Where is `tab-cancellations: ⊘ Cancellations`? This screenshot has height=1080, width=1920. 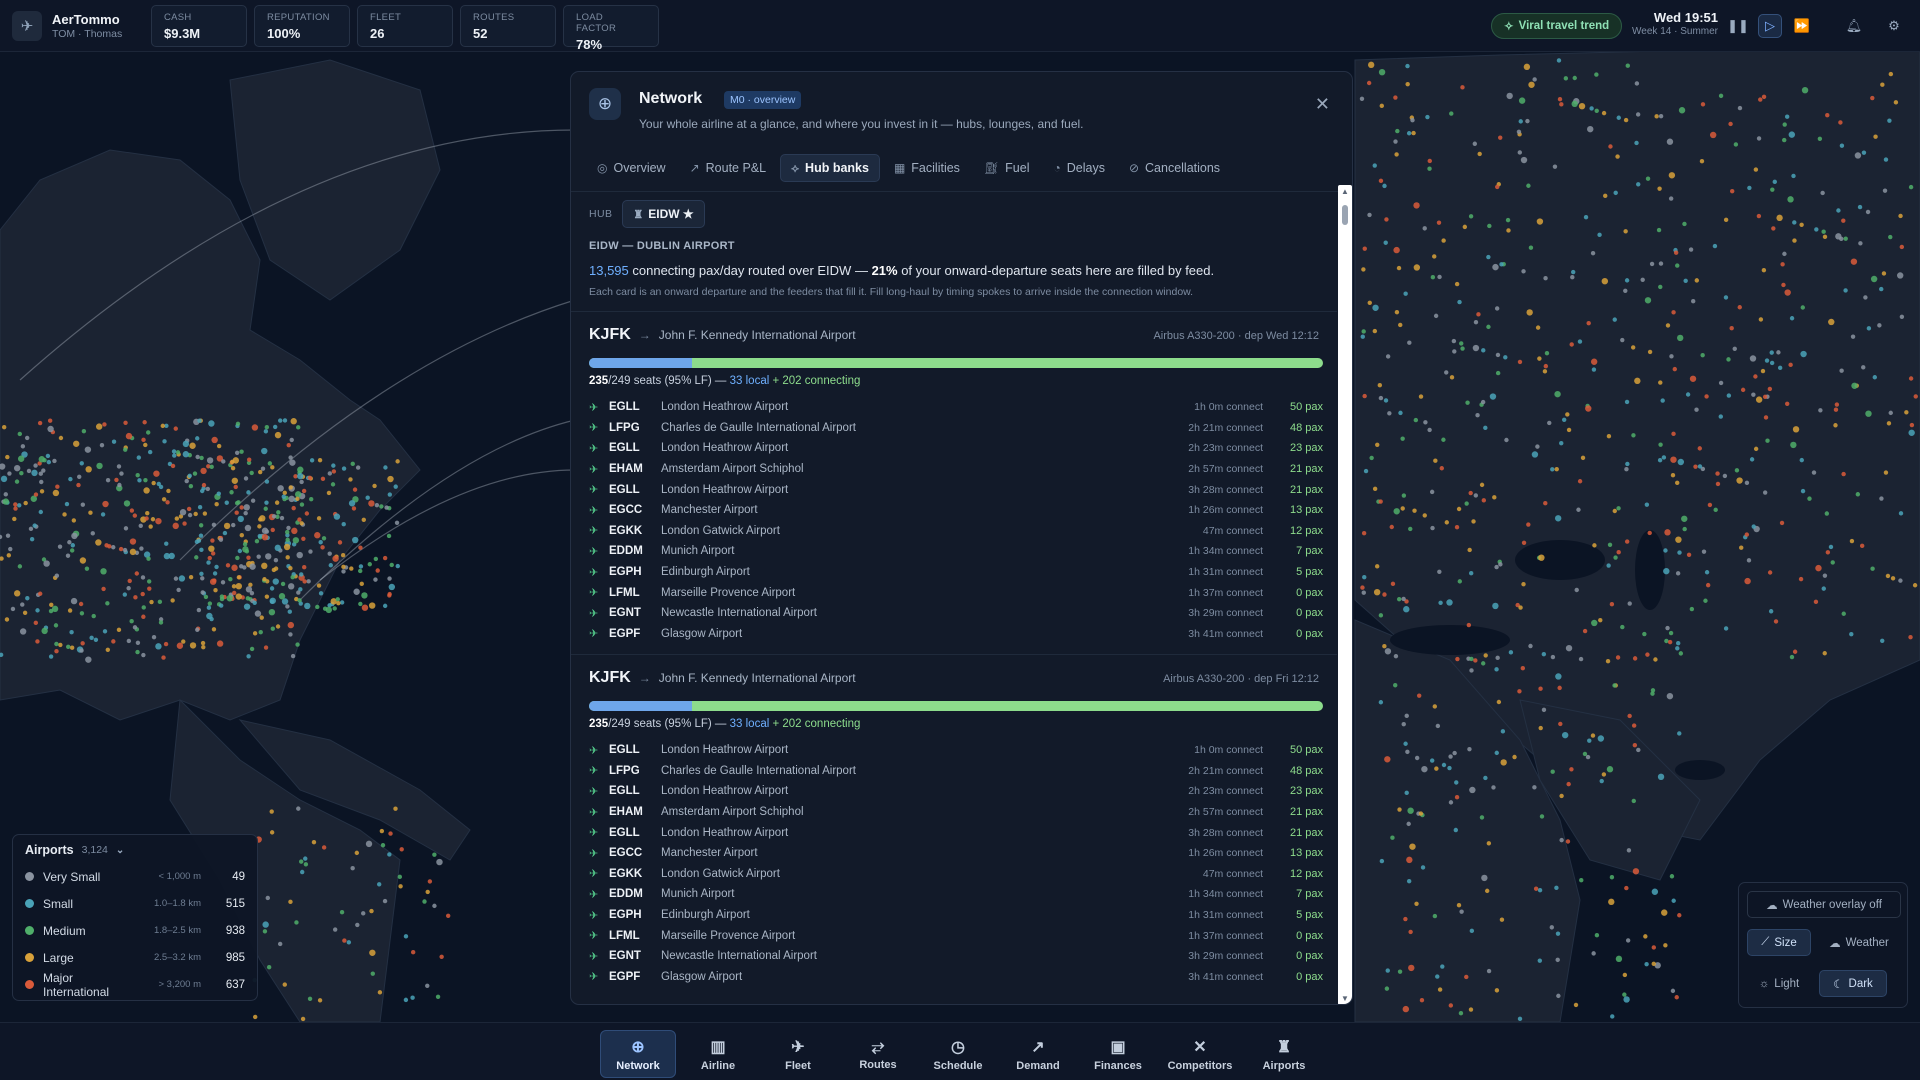 tab-cancellations: ⊘ Cancellations is located at coordinates (1174, 168).